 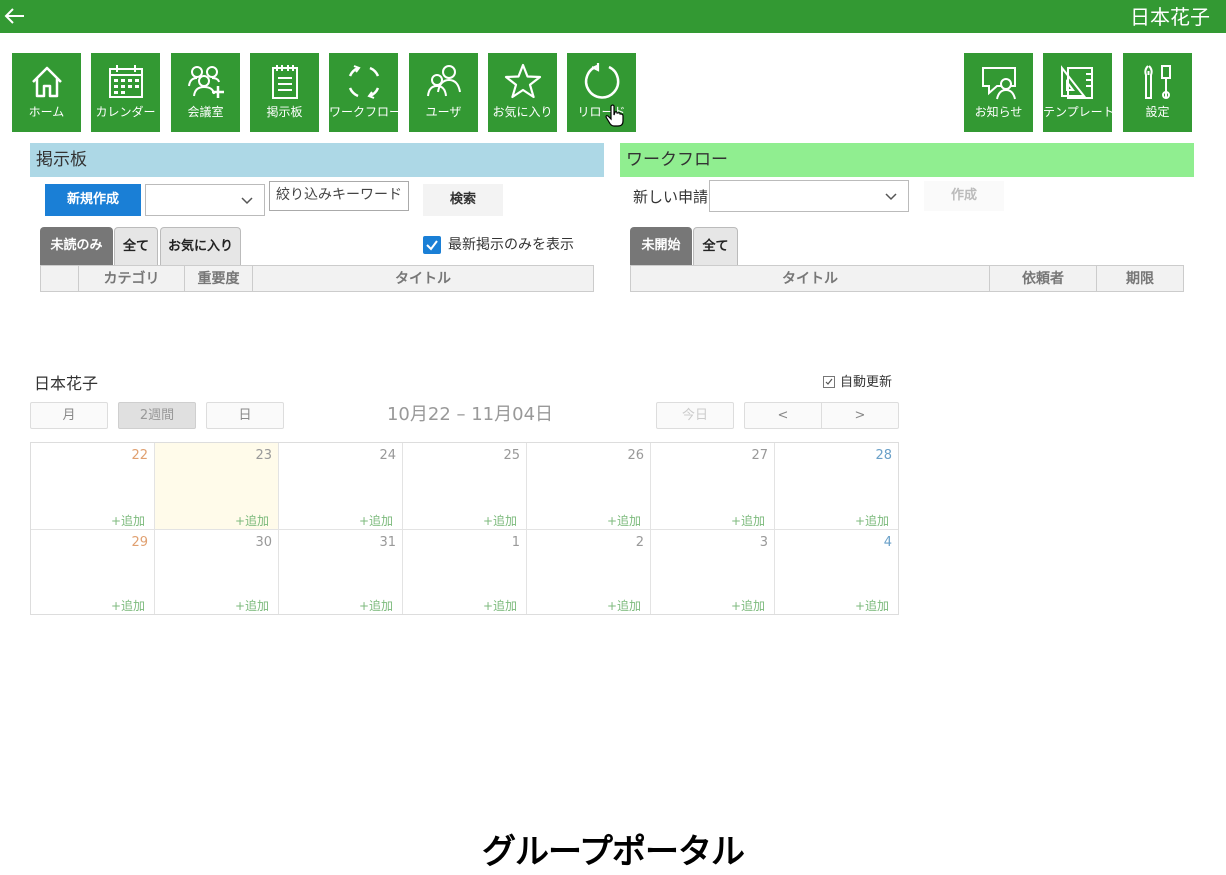 What do you see at coordinates (715, 246) in the screenshot?
I see `tab-all-workflows: 全て` at bounding box center [715, 246].